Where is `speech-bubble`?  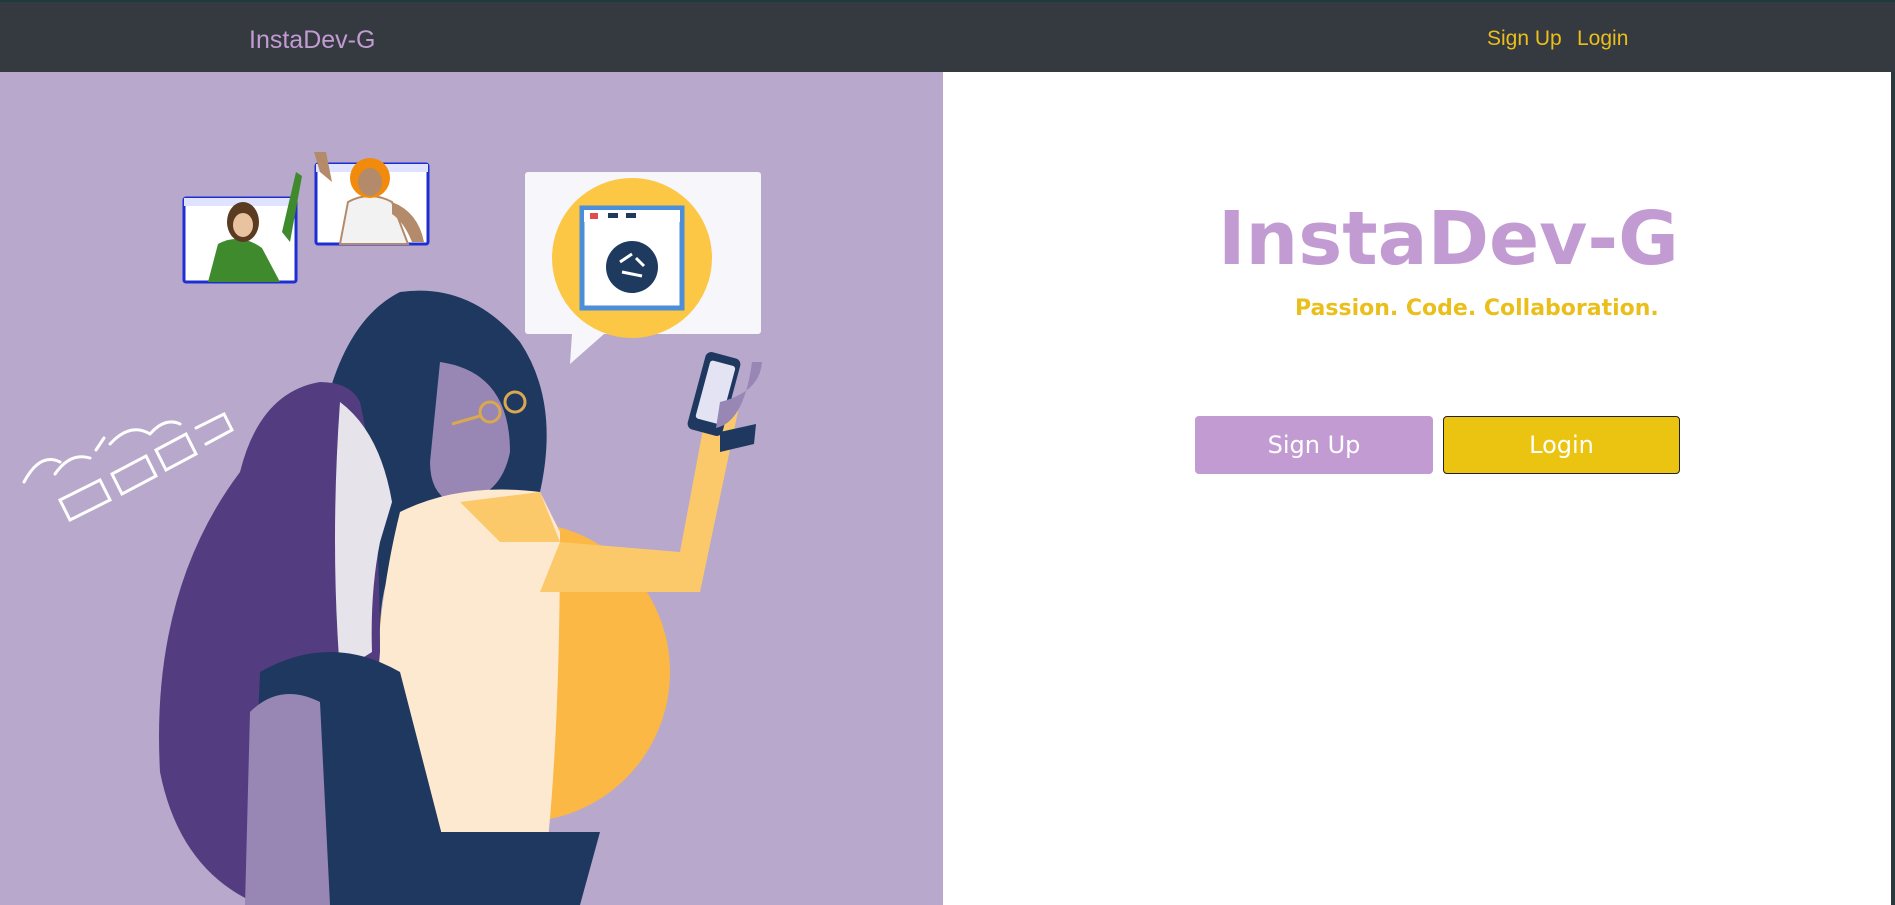
speech-bubble is located at coordinates (643, 268).